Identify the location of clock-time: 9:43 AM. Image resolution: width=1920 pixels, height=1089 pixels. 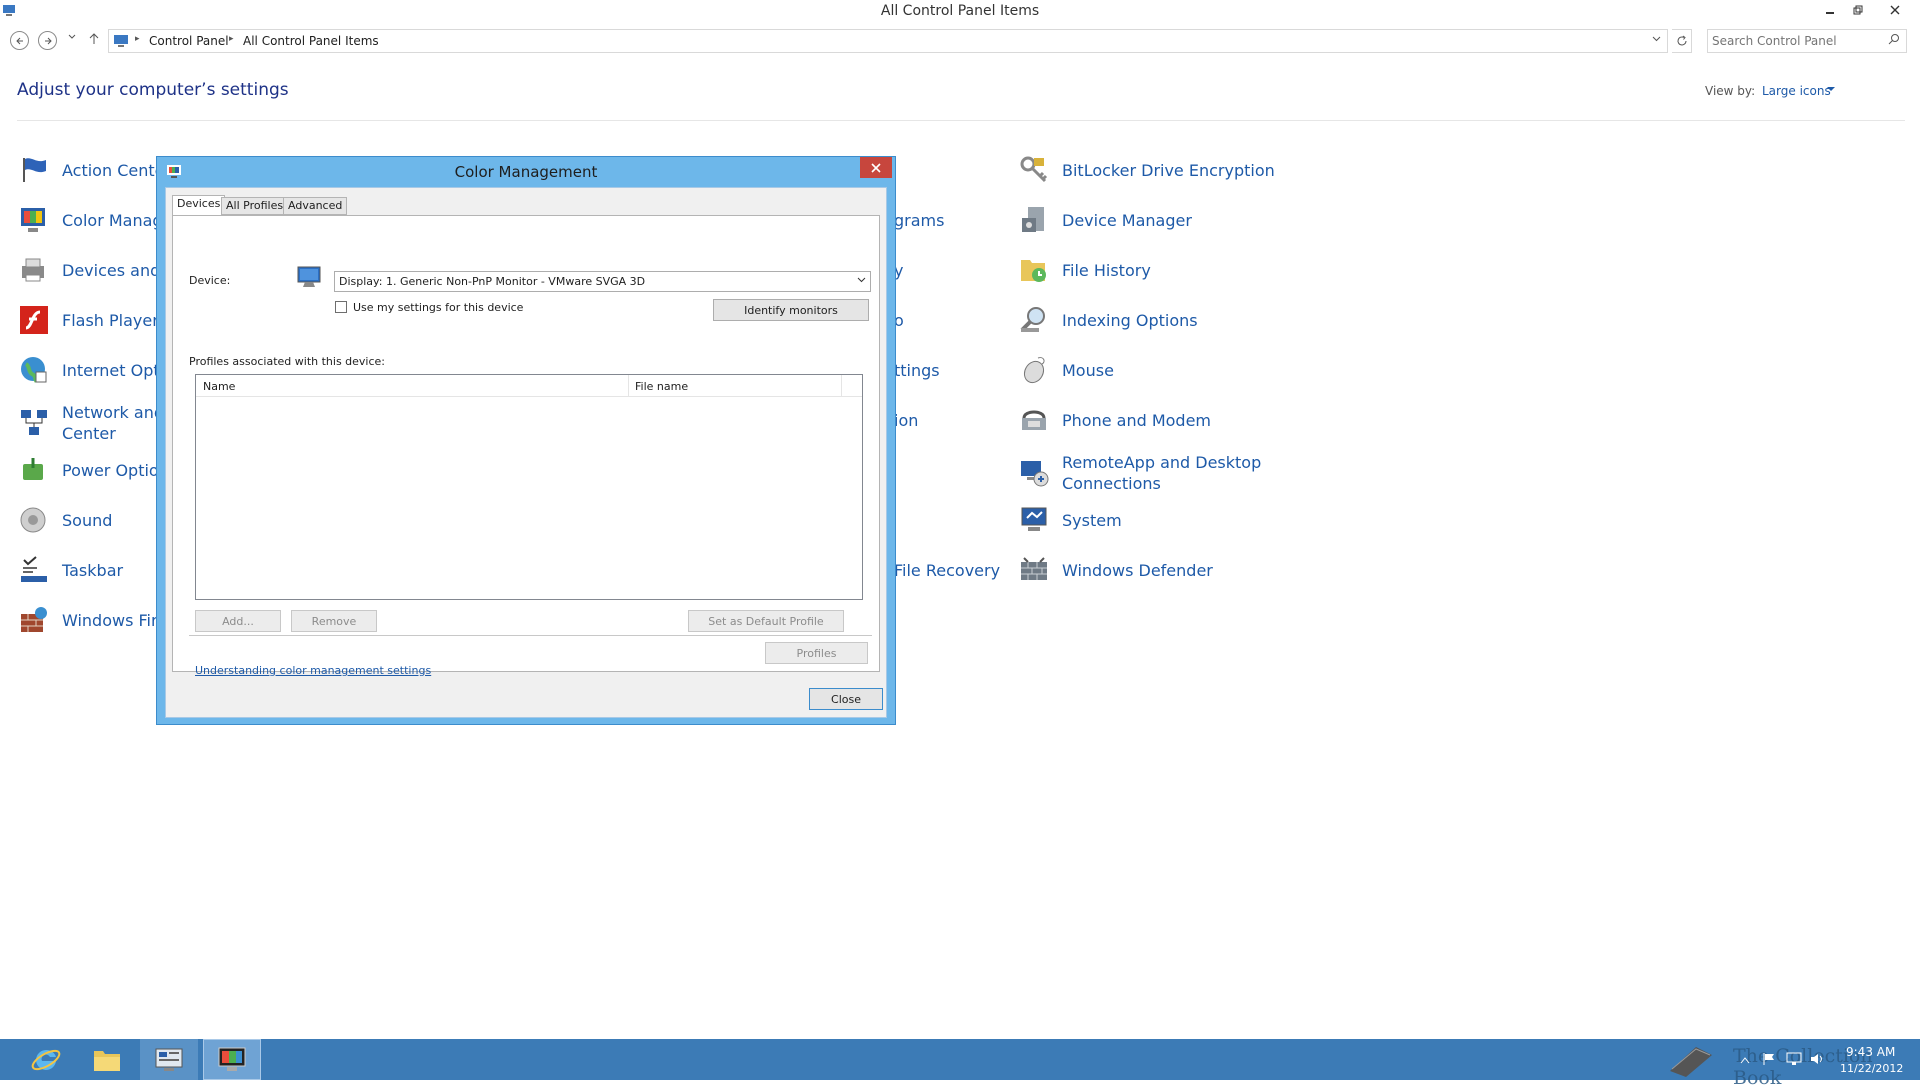
(1870, 1052).